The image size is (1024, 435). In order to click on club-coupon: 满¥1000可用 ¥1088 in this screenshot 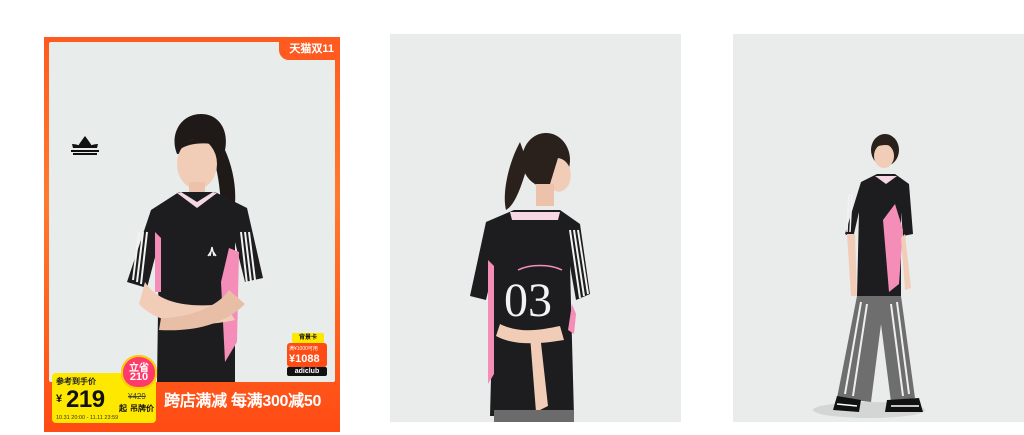, I will do `click(307, 355)`.